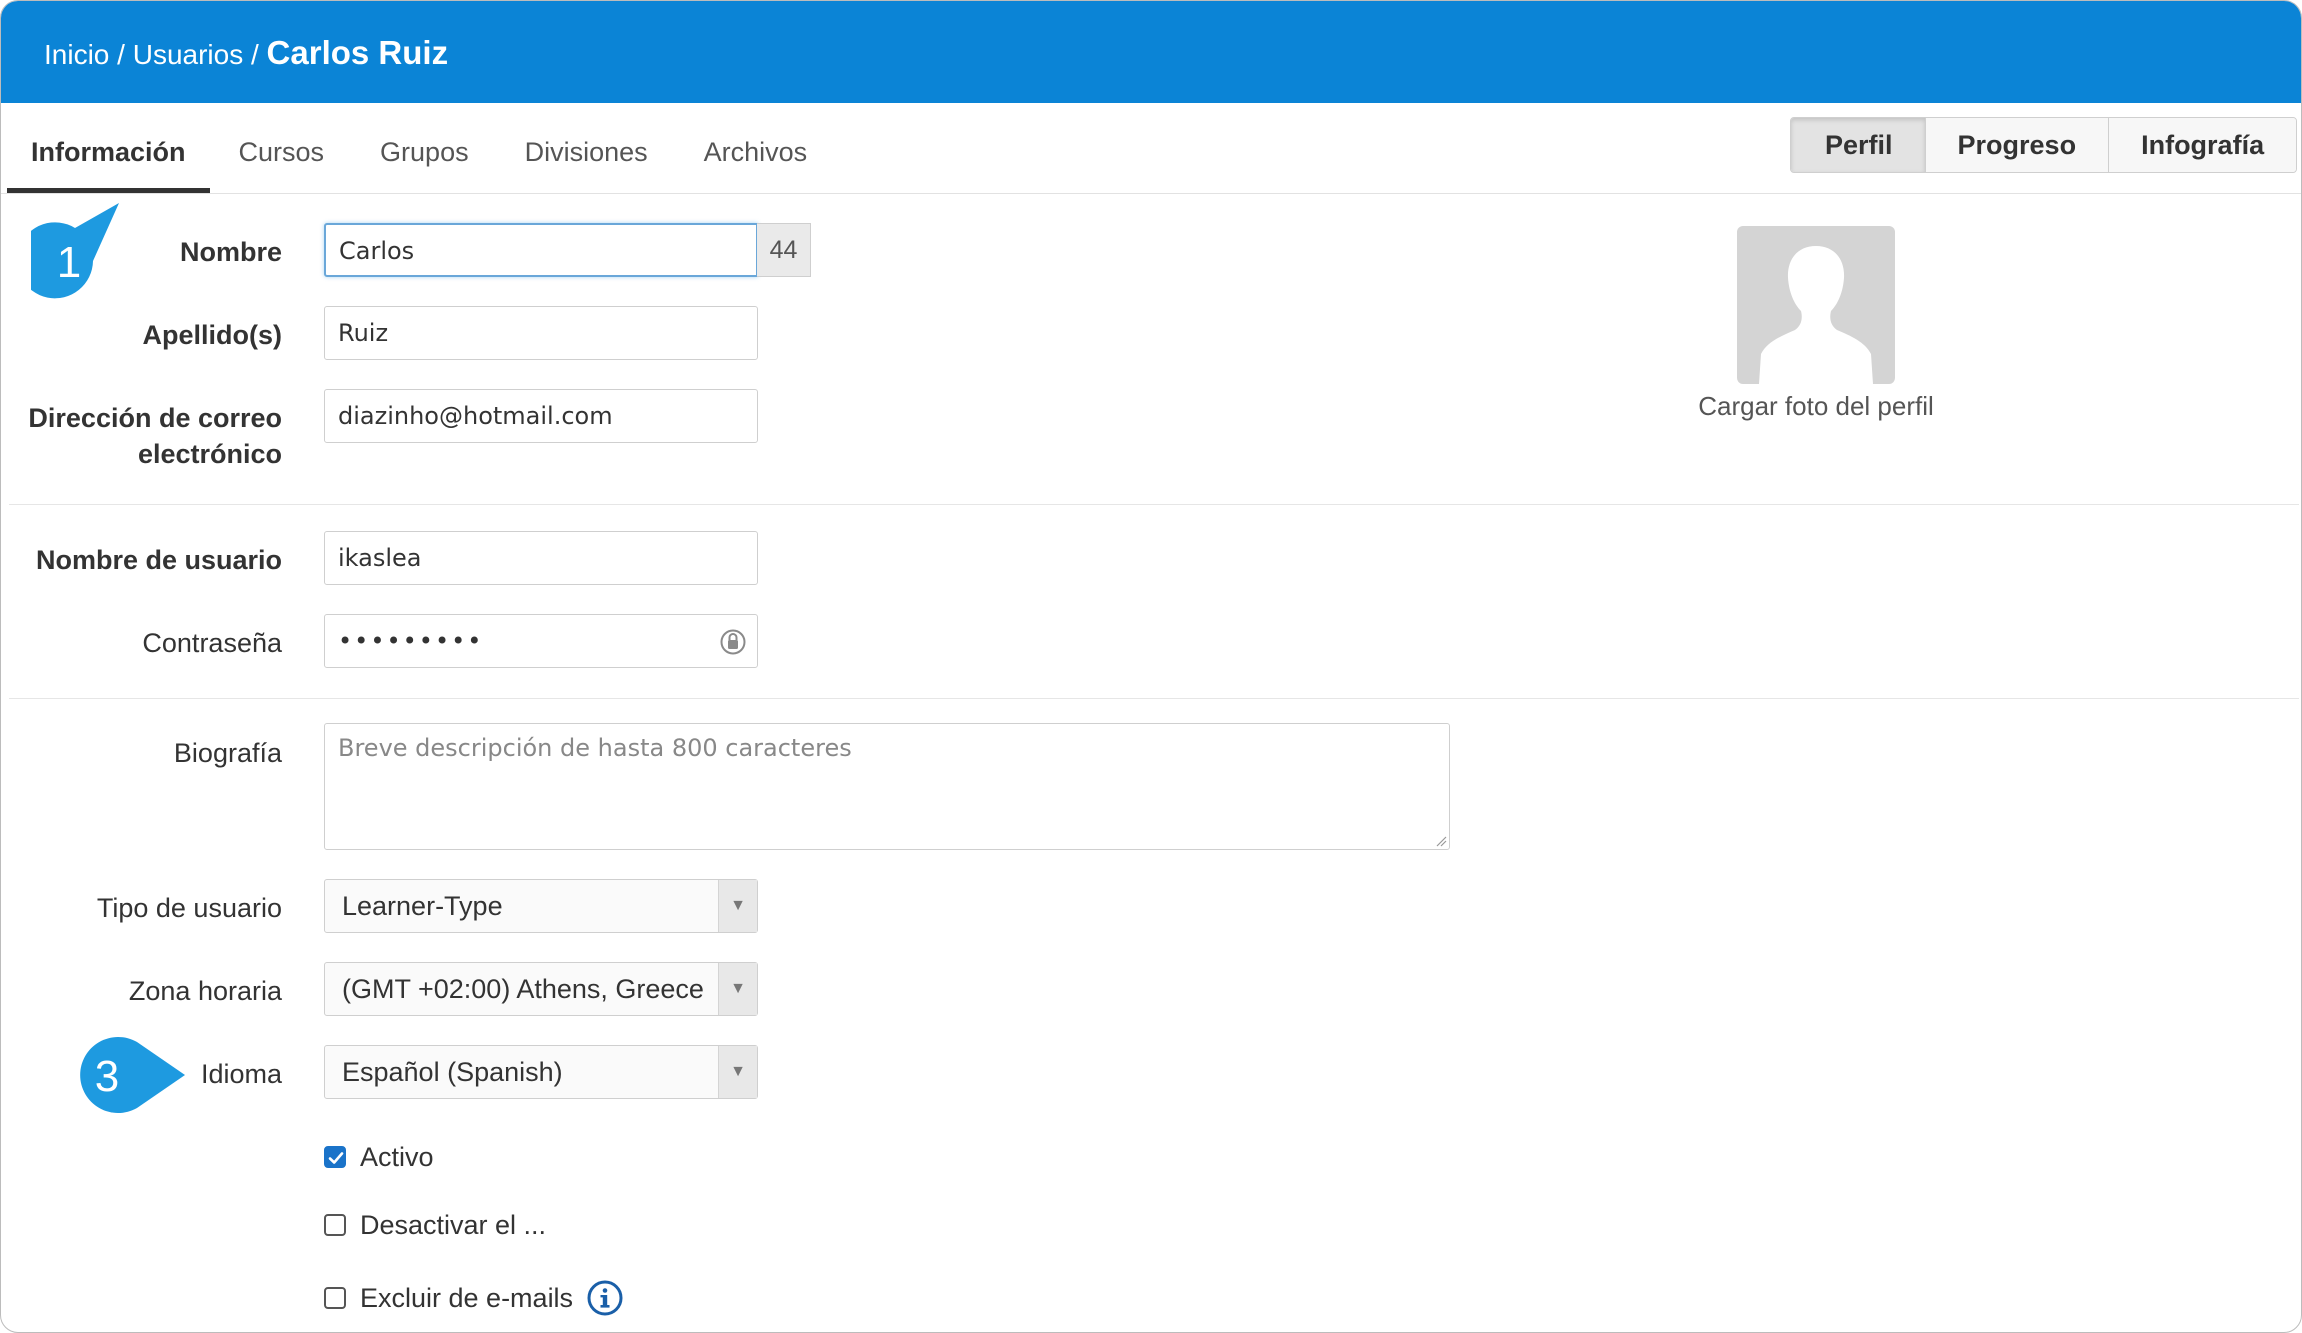 The image size is (2302, 1333). I want to click on checkmark-icon, so click(336, 1158).